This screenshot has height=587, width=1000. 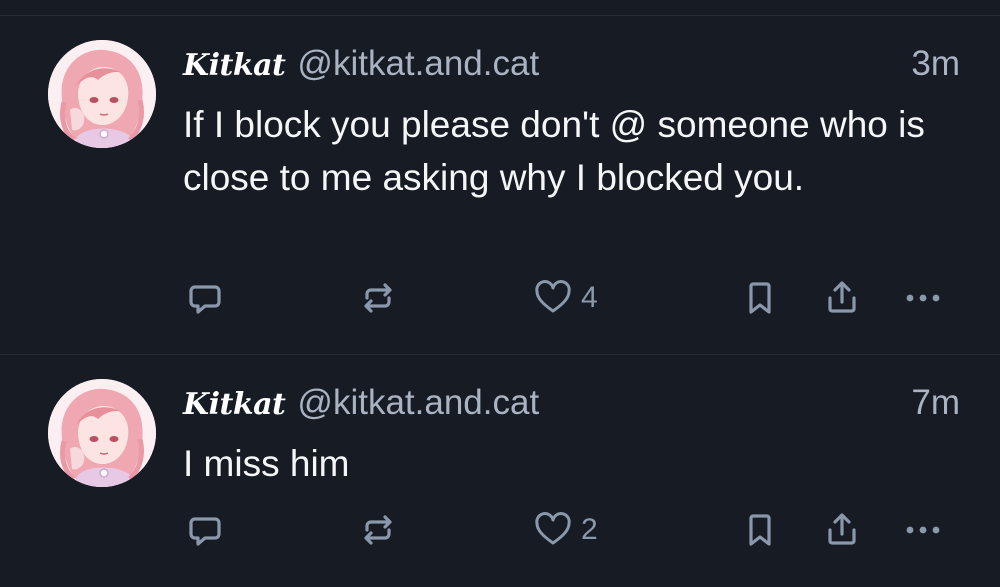 What do you see at coordinates (266, 463) in the screenshot?
I see `post-text: I miss him` at bounding box center [266, 463].